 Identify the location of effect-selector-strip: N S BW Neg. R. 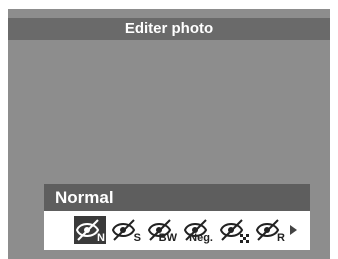
(177, 230).